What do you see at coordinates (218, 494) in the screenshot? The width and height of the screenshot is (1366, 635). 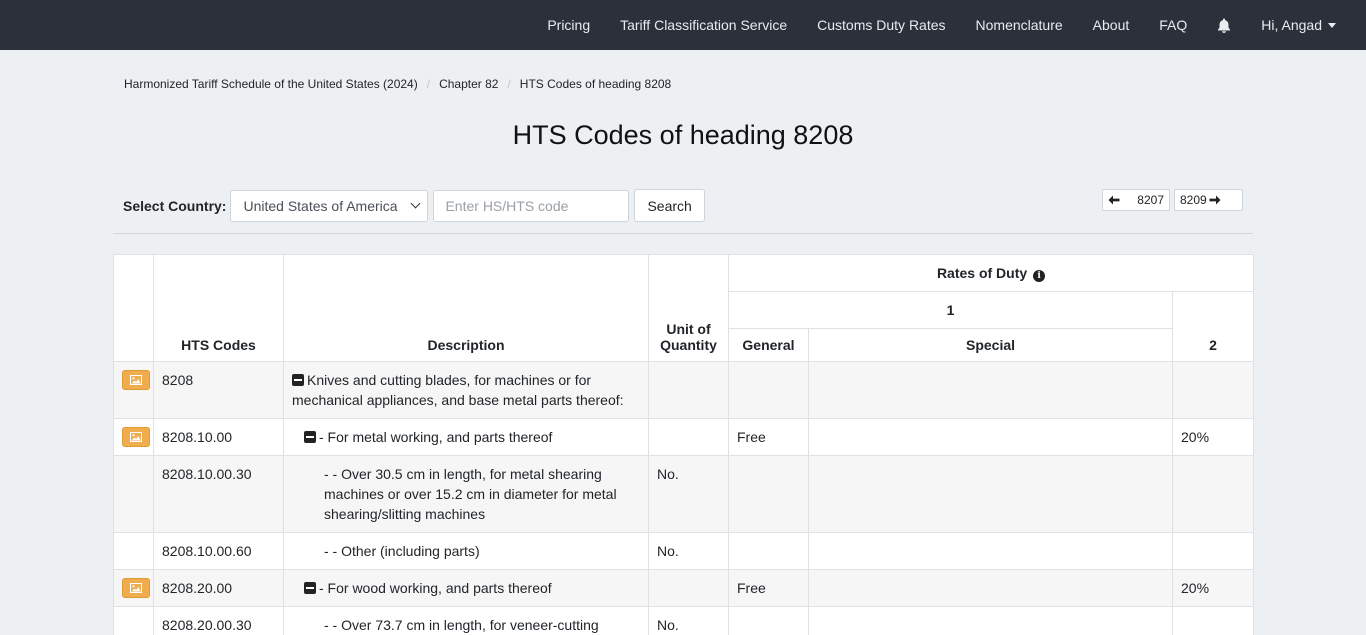 I see `row-hts-code: 8208.10.00.30` at bounding box center [218, 494].